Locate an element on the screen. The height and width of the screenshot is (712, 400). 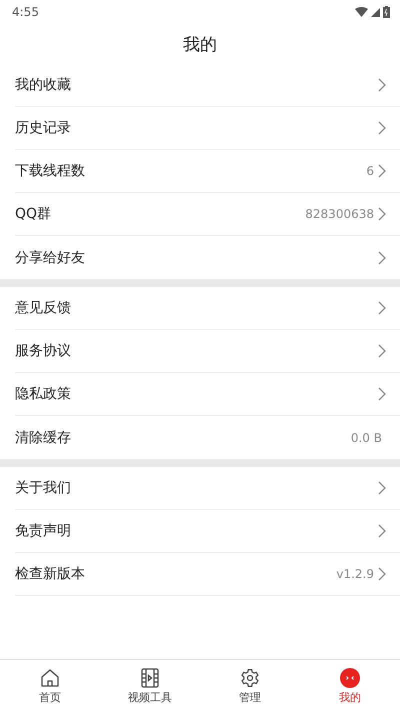
menu-row: 我的收藏 is located at coordinates (207, 85).